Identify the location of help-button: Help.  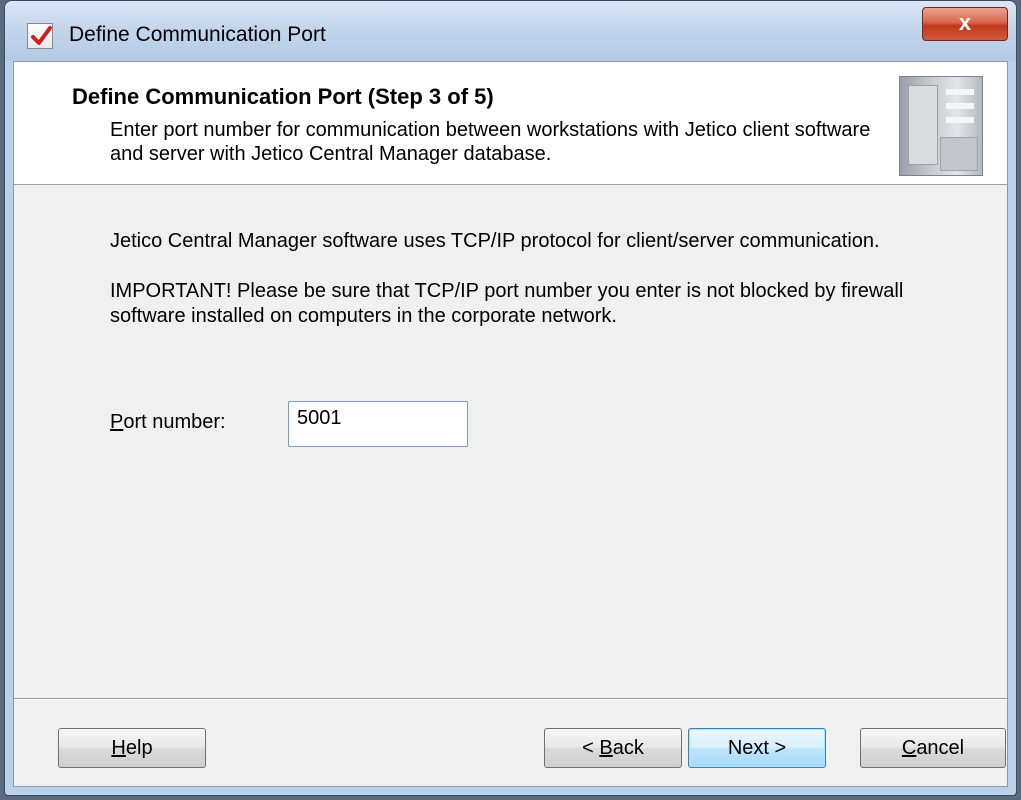
(132, 748).